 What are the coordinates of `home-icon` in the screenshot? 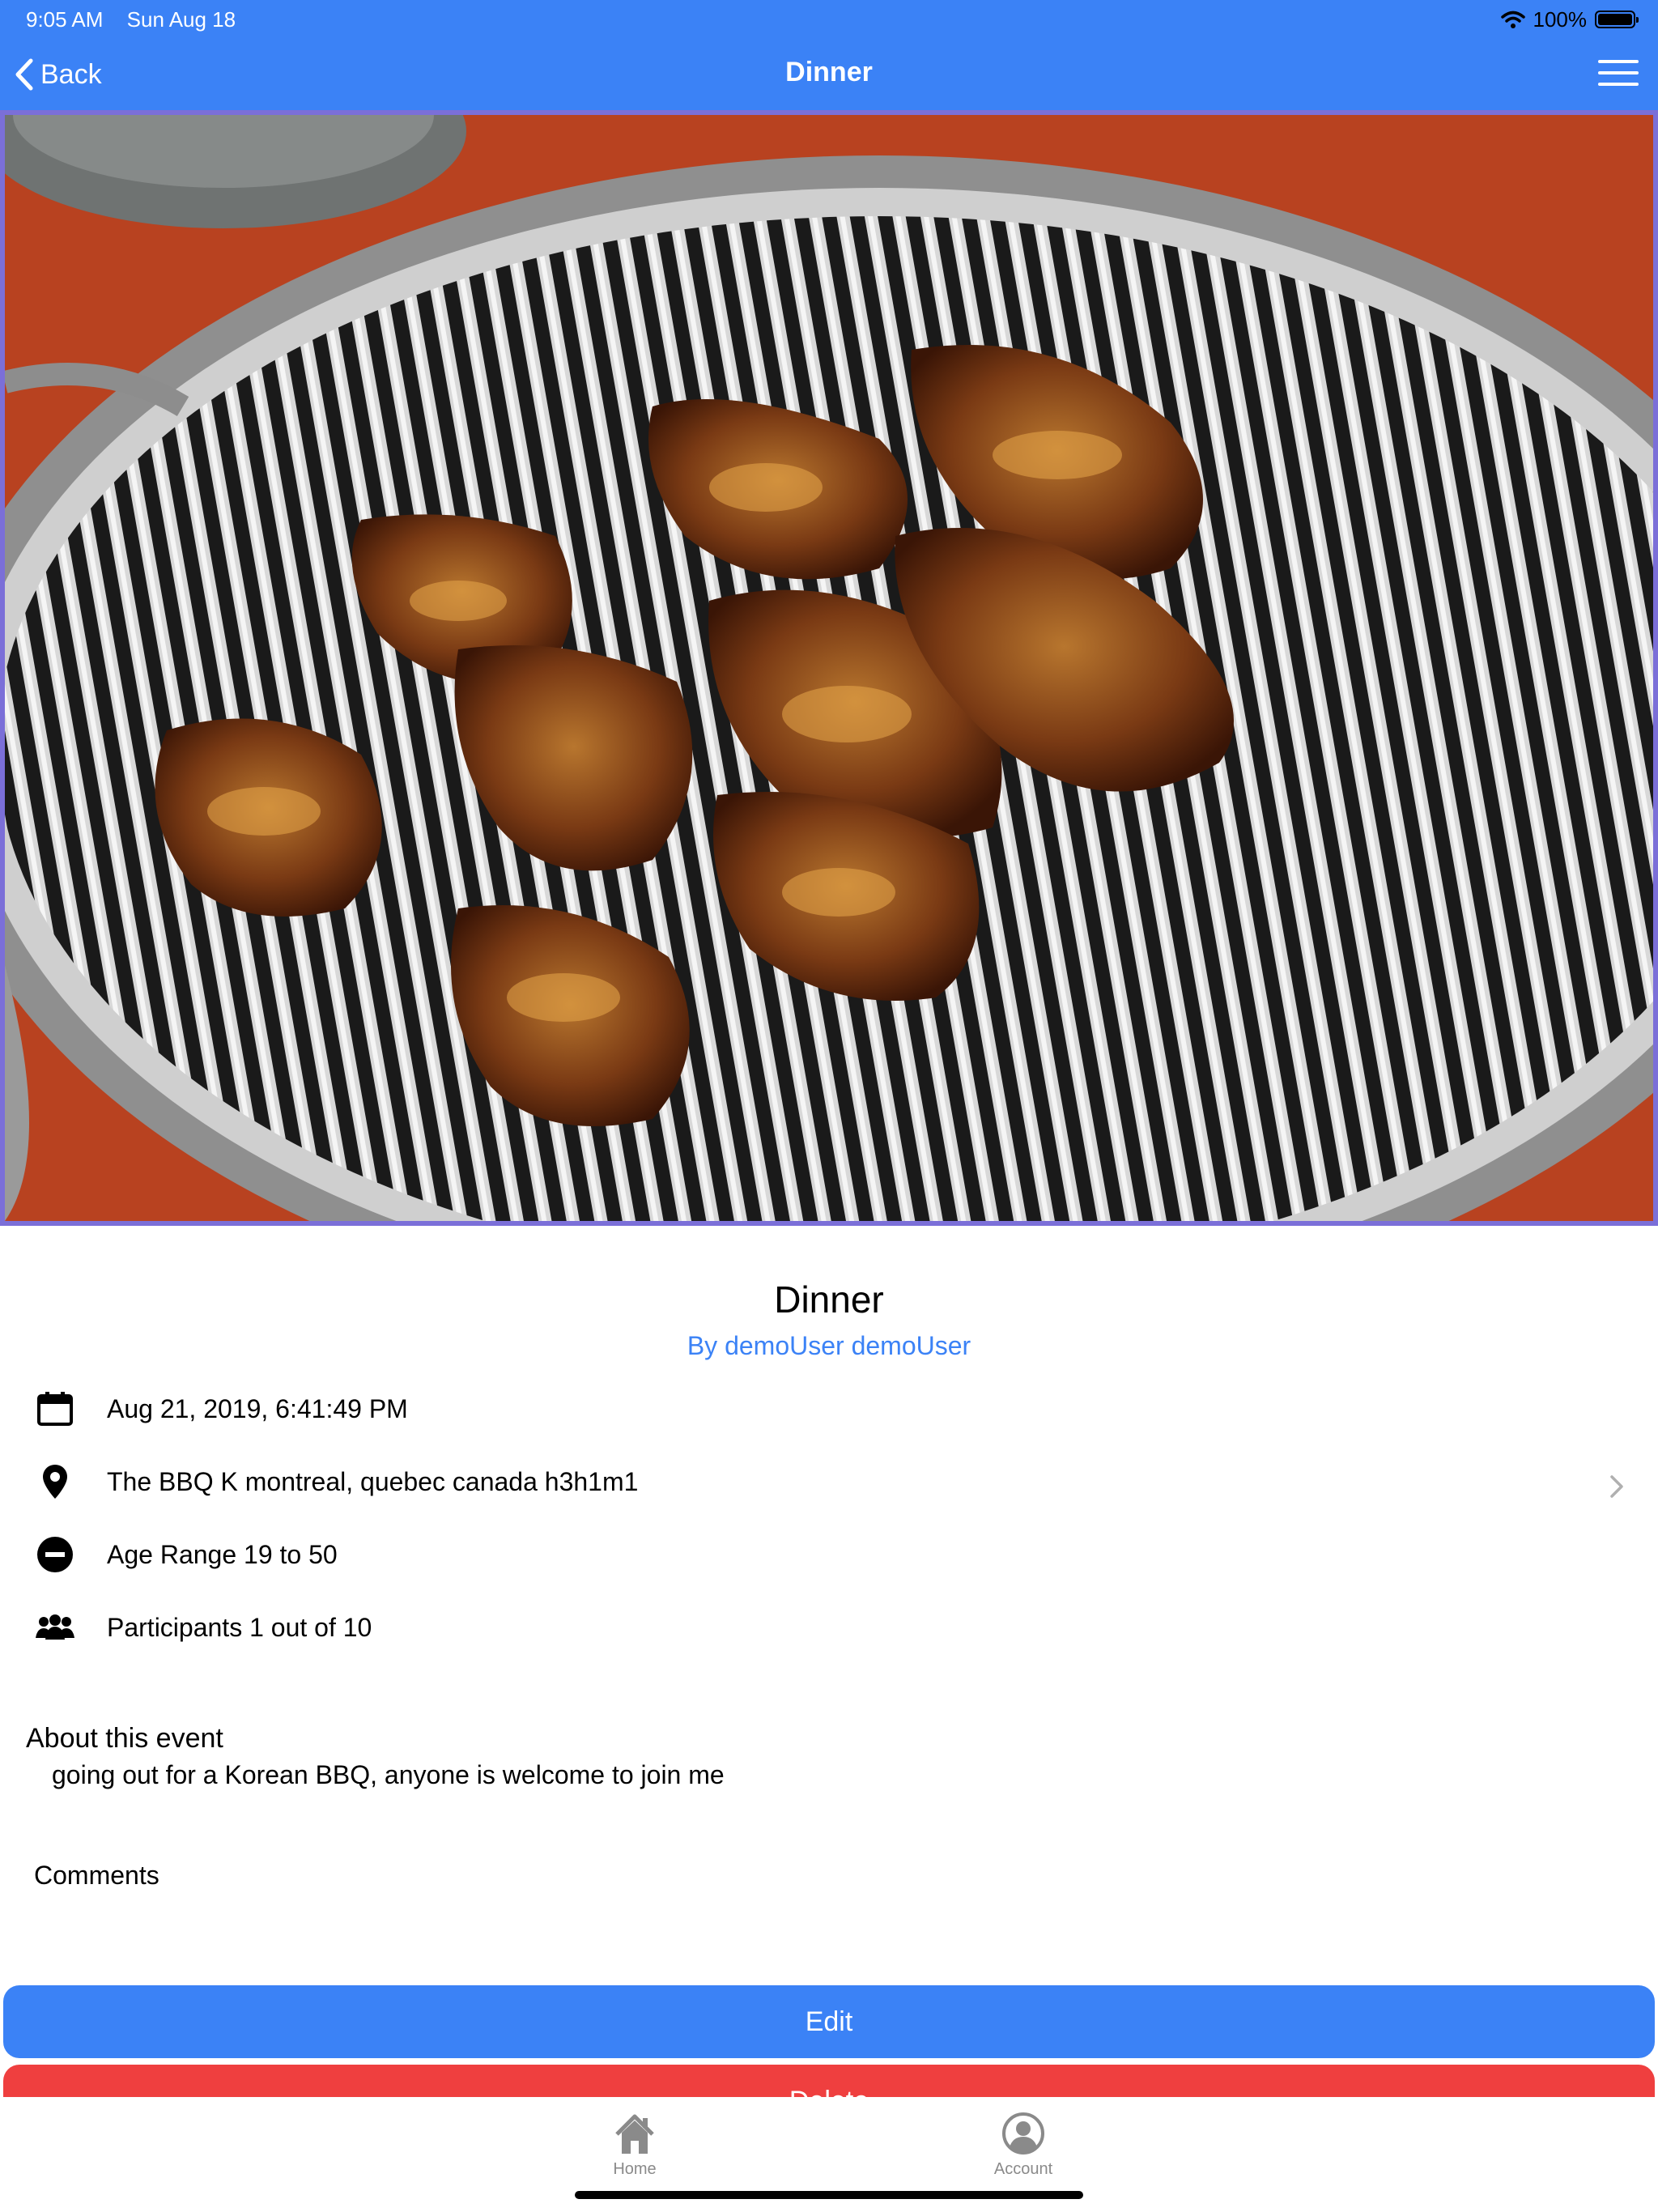 It's located at (634, 2134).